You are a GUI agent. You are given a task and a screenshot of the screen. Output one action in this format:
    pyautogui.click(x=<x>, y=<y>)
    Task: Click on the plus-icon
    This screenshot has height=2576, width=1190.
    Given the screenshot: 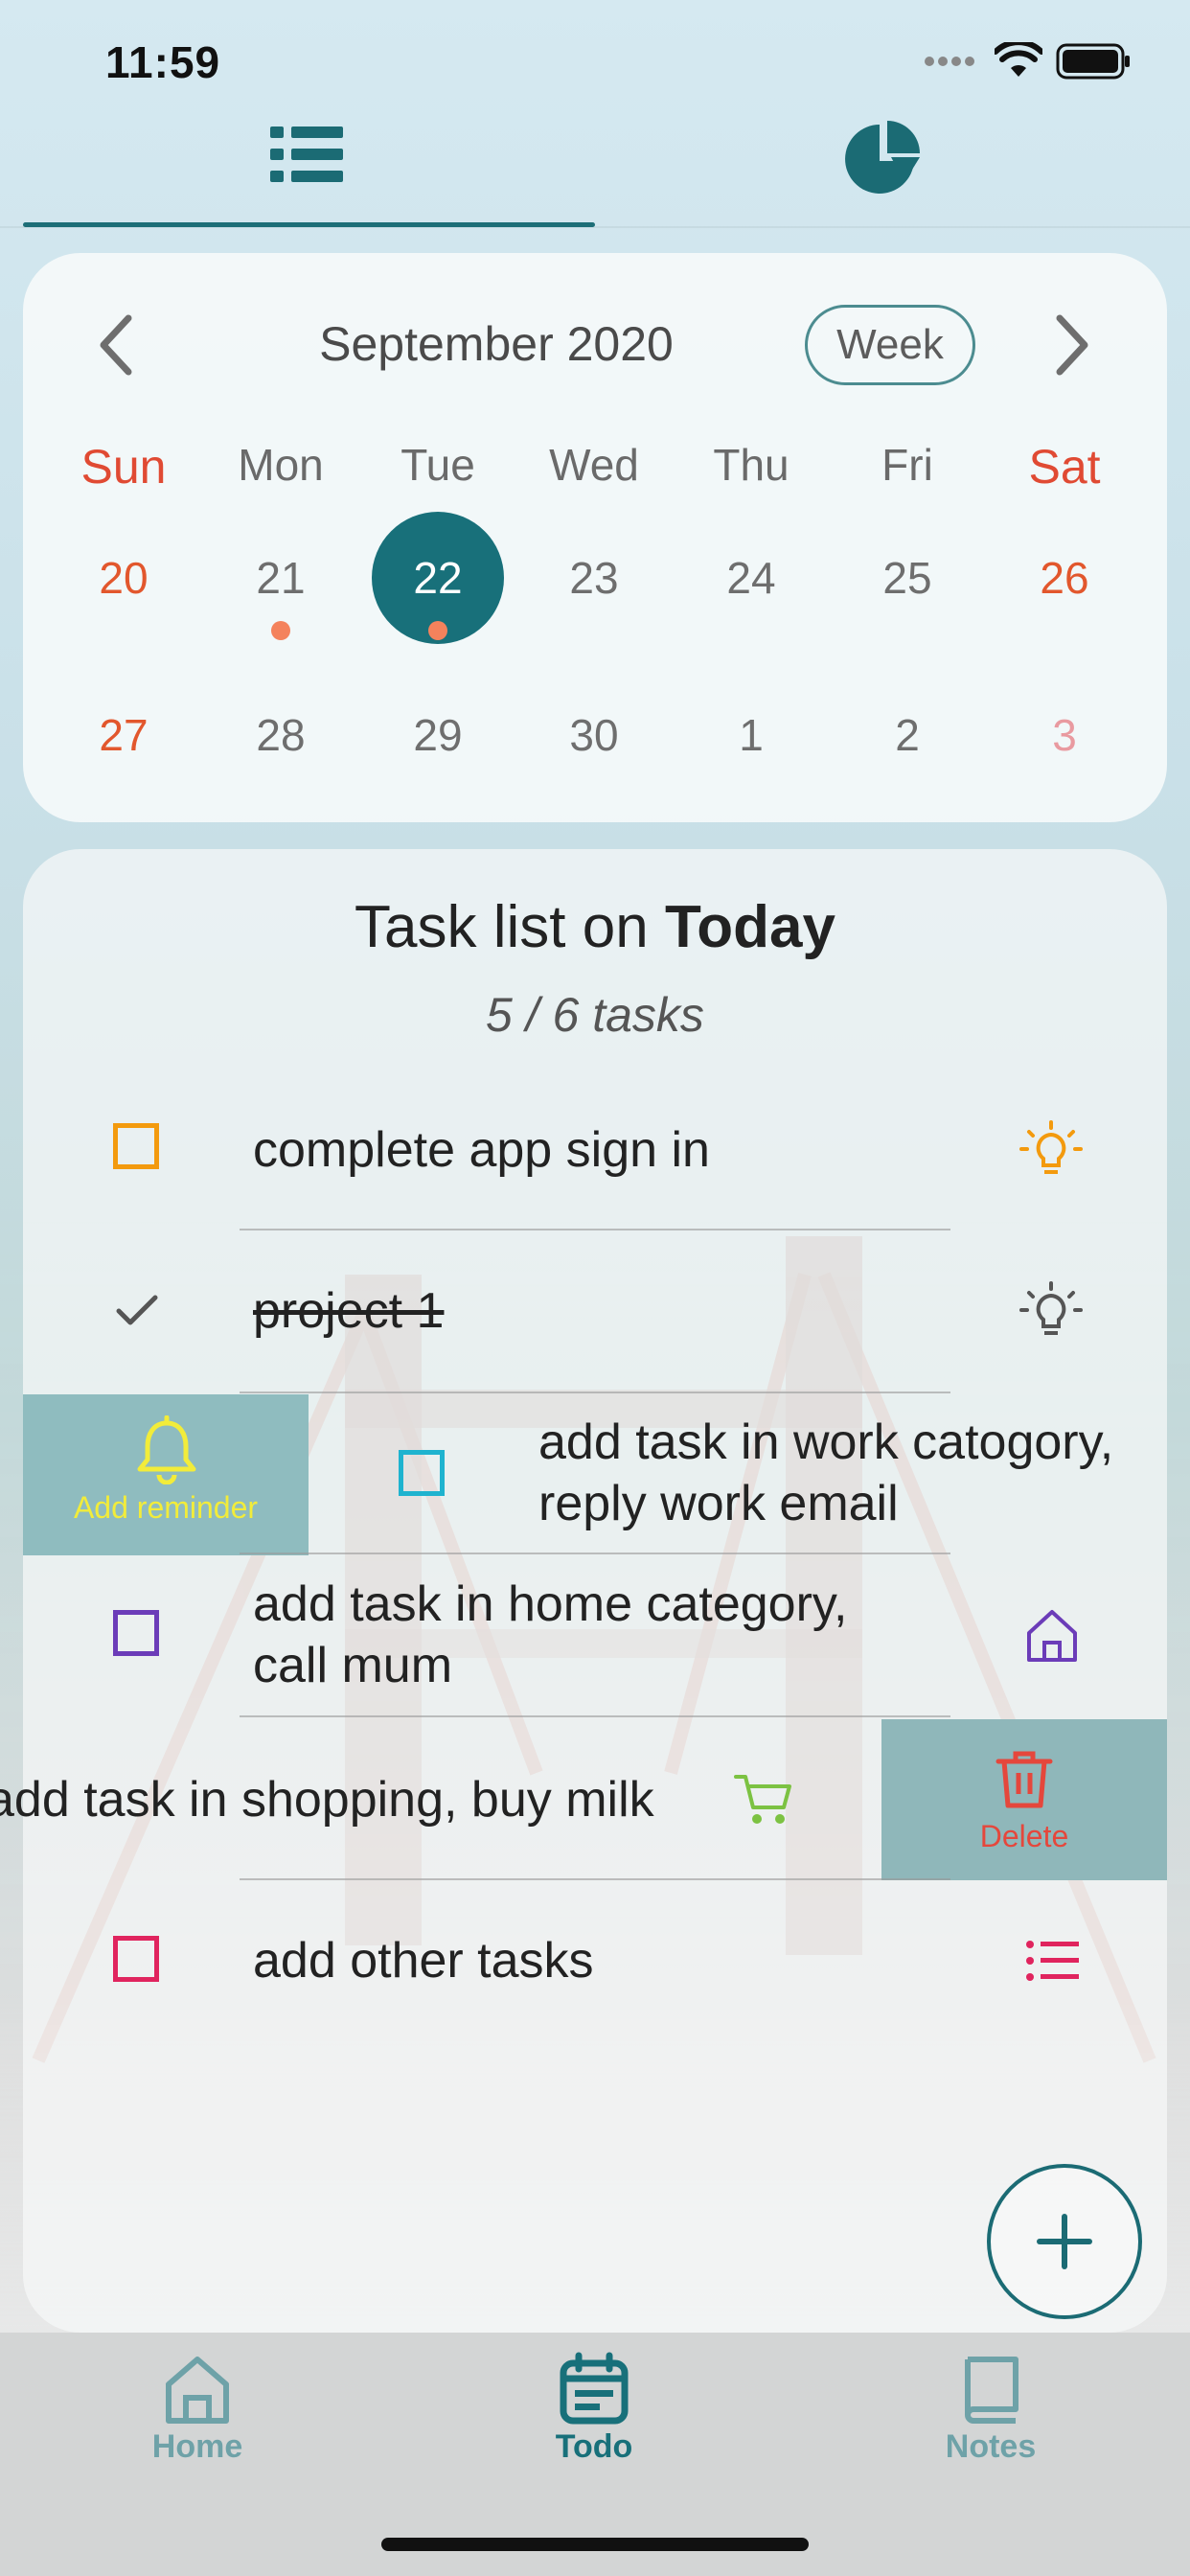 What is the action you would take?
    pyautogui.click(x=1065, y=2241)
    